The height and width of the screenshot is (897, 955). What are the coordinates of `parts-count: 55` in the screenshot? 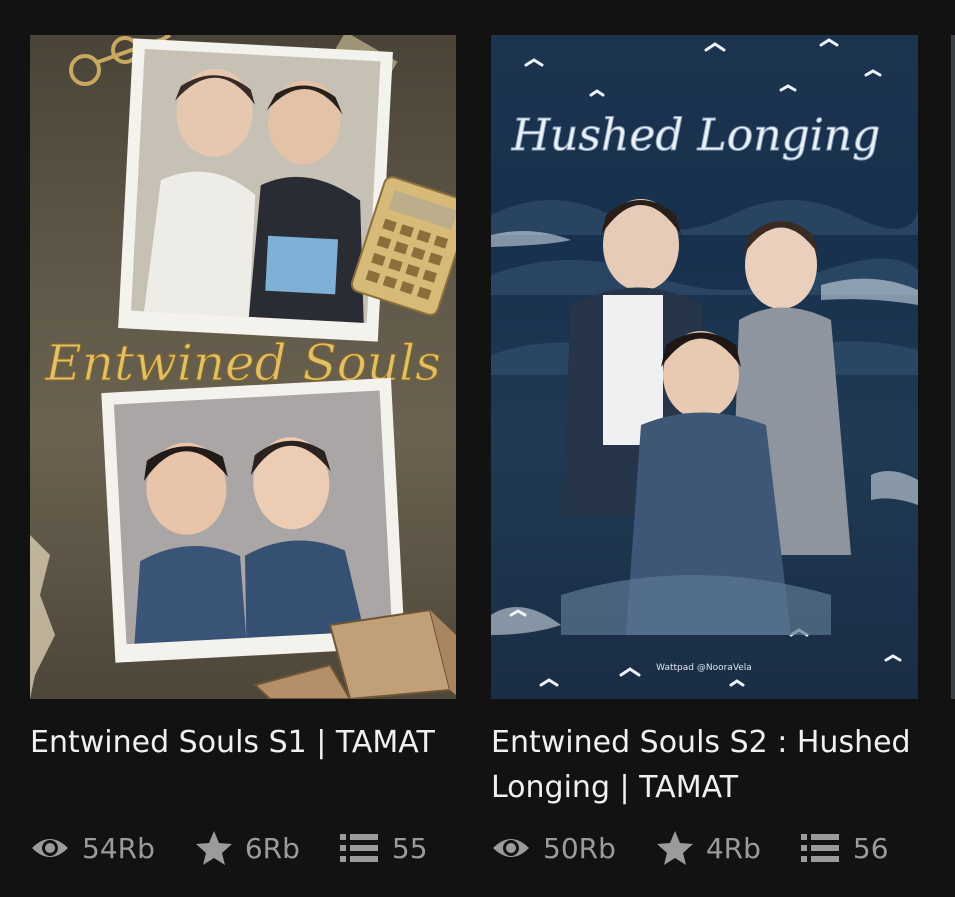 It's located at (409, 848).